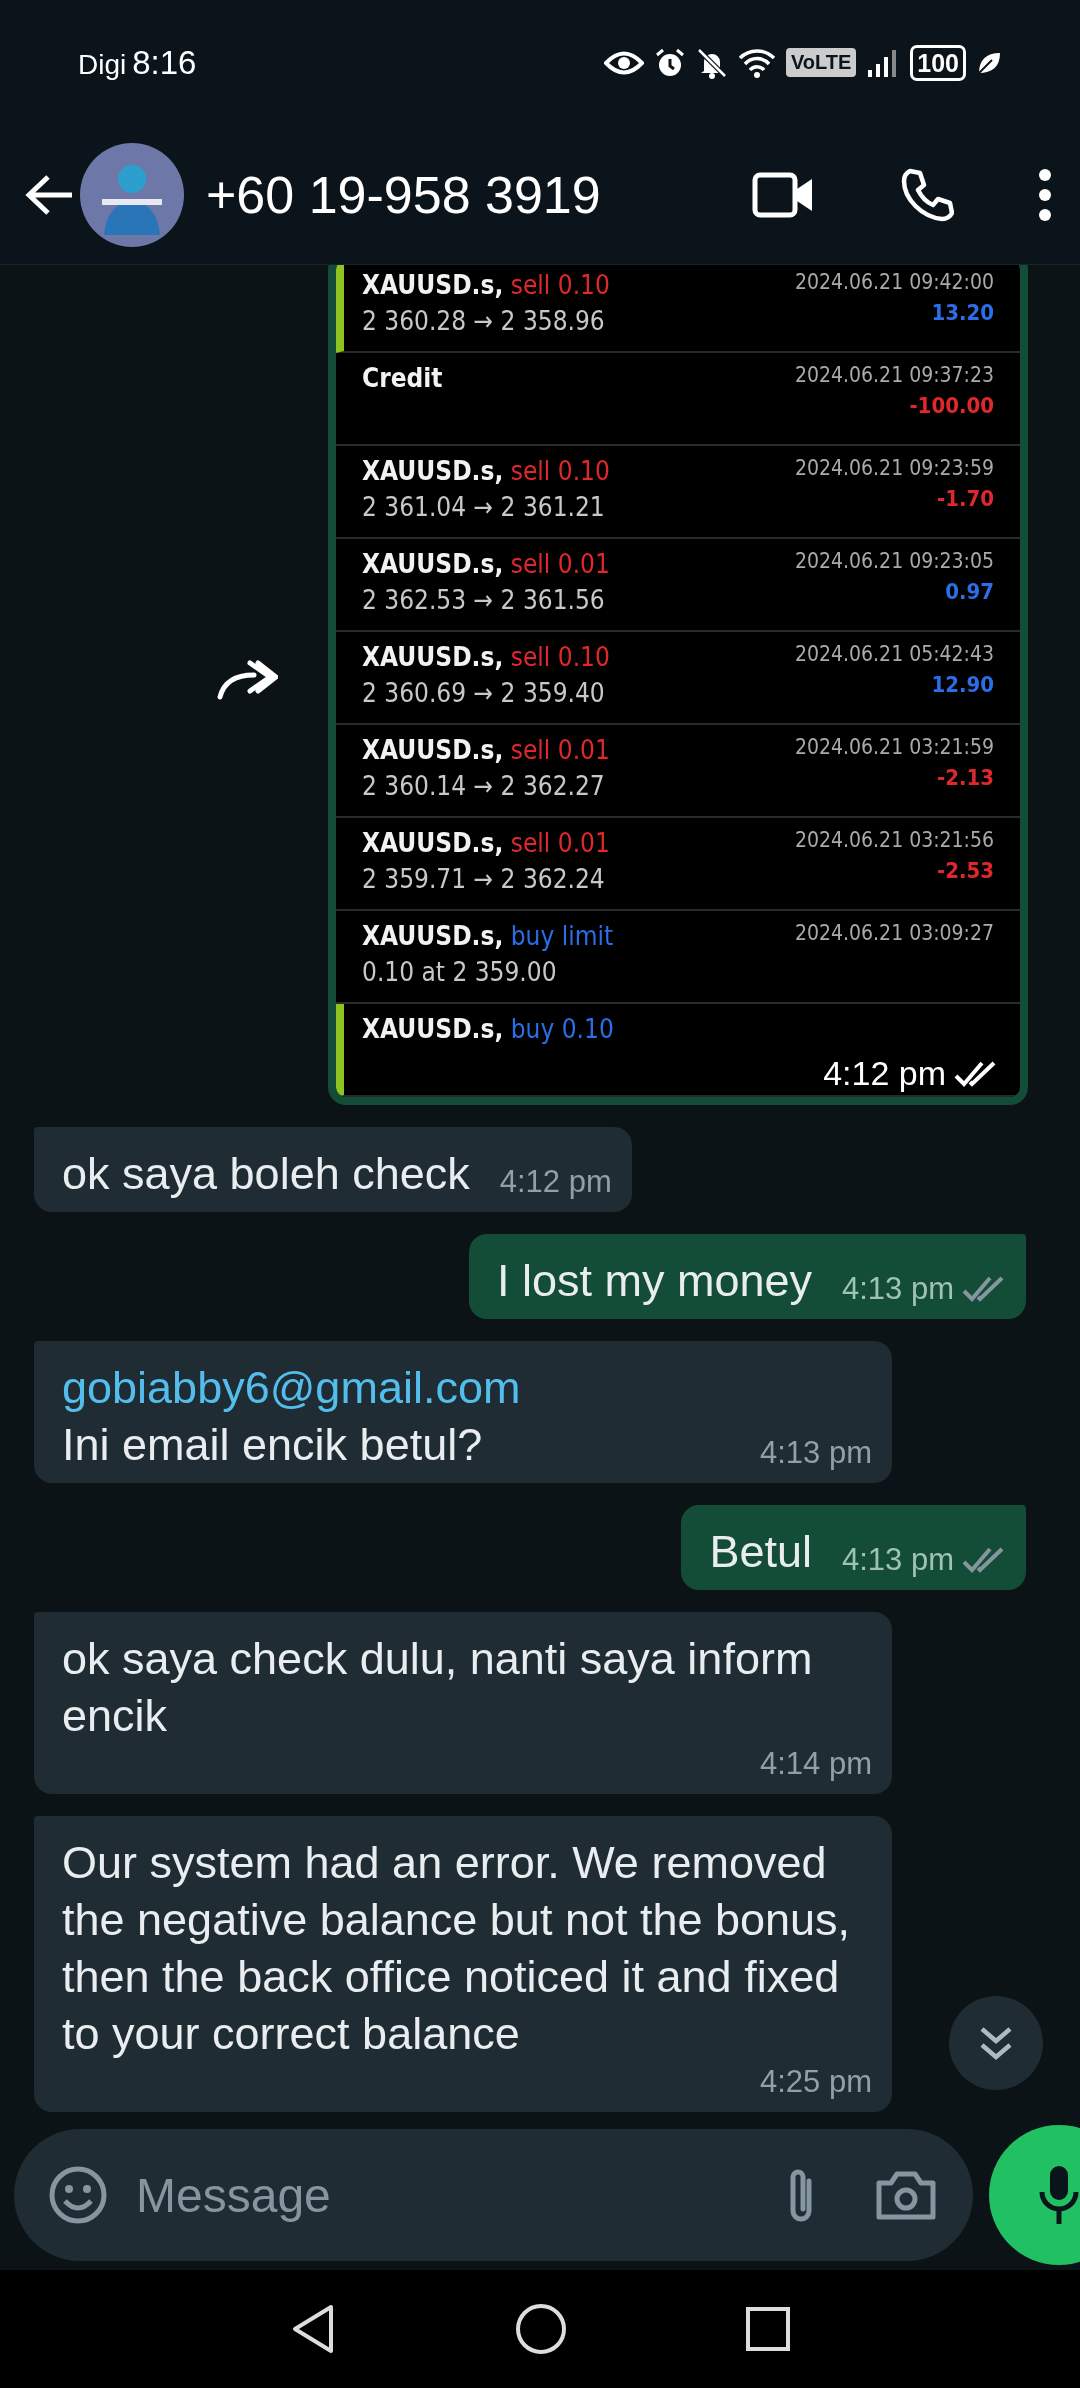  I want to click on wifi-icon, so click(756, 62).